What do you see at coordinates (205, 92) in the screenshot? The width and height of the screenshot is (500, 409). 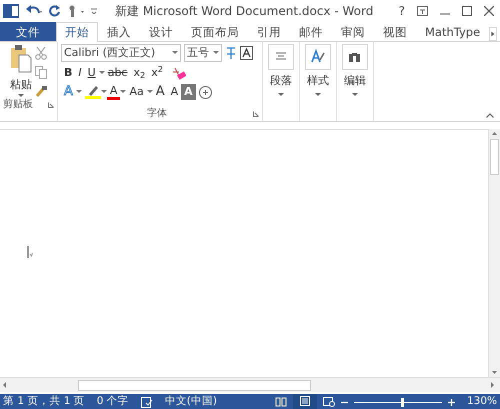 I see `enclose-character-icon` at bounding box center [205, 92].